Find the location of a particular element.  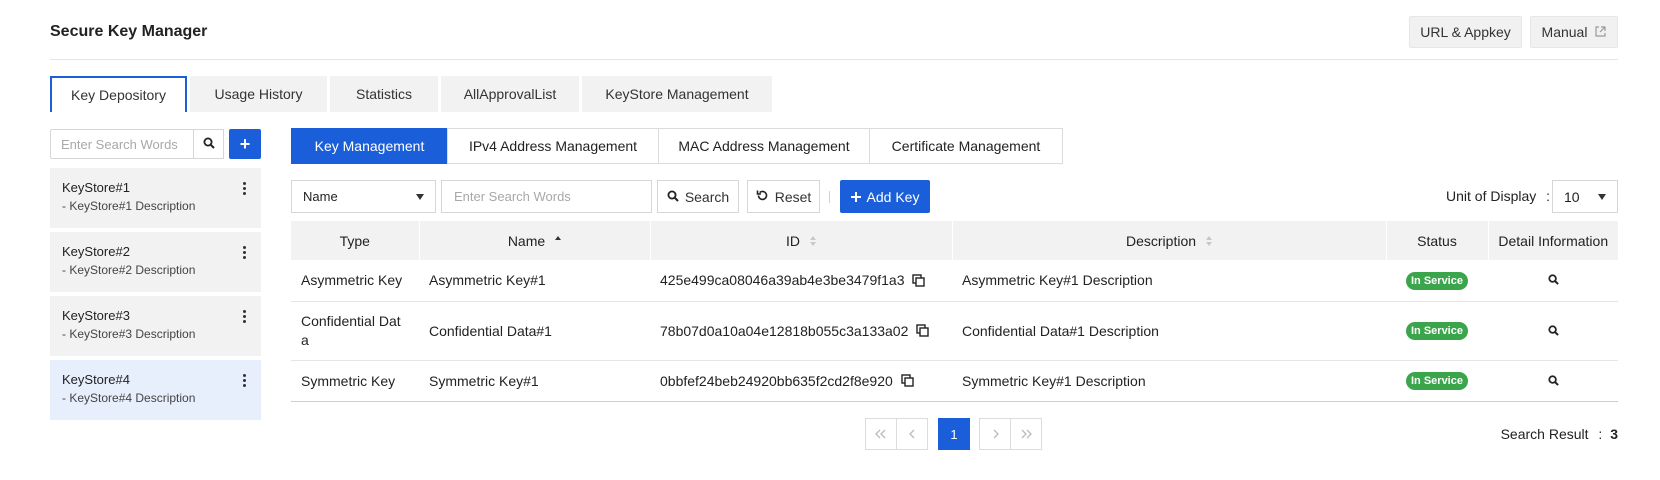

column-header-name: Name is located at coordinates (534, 240).